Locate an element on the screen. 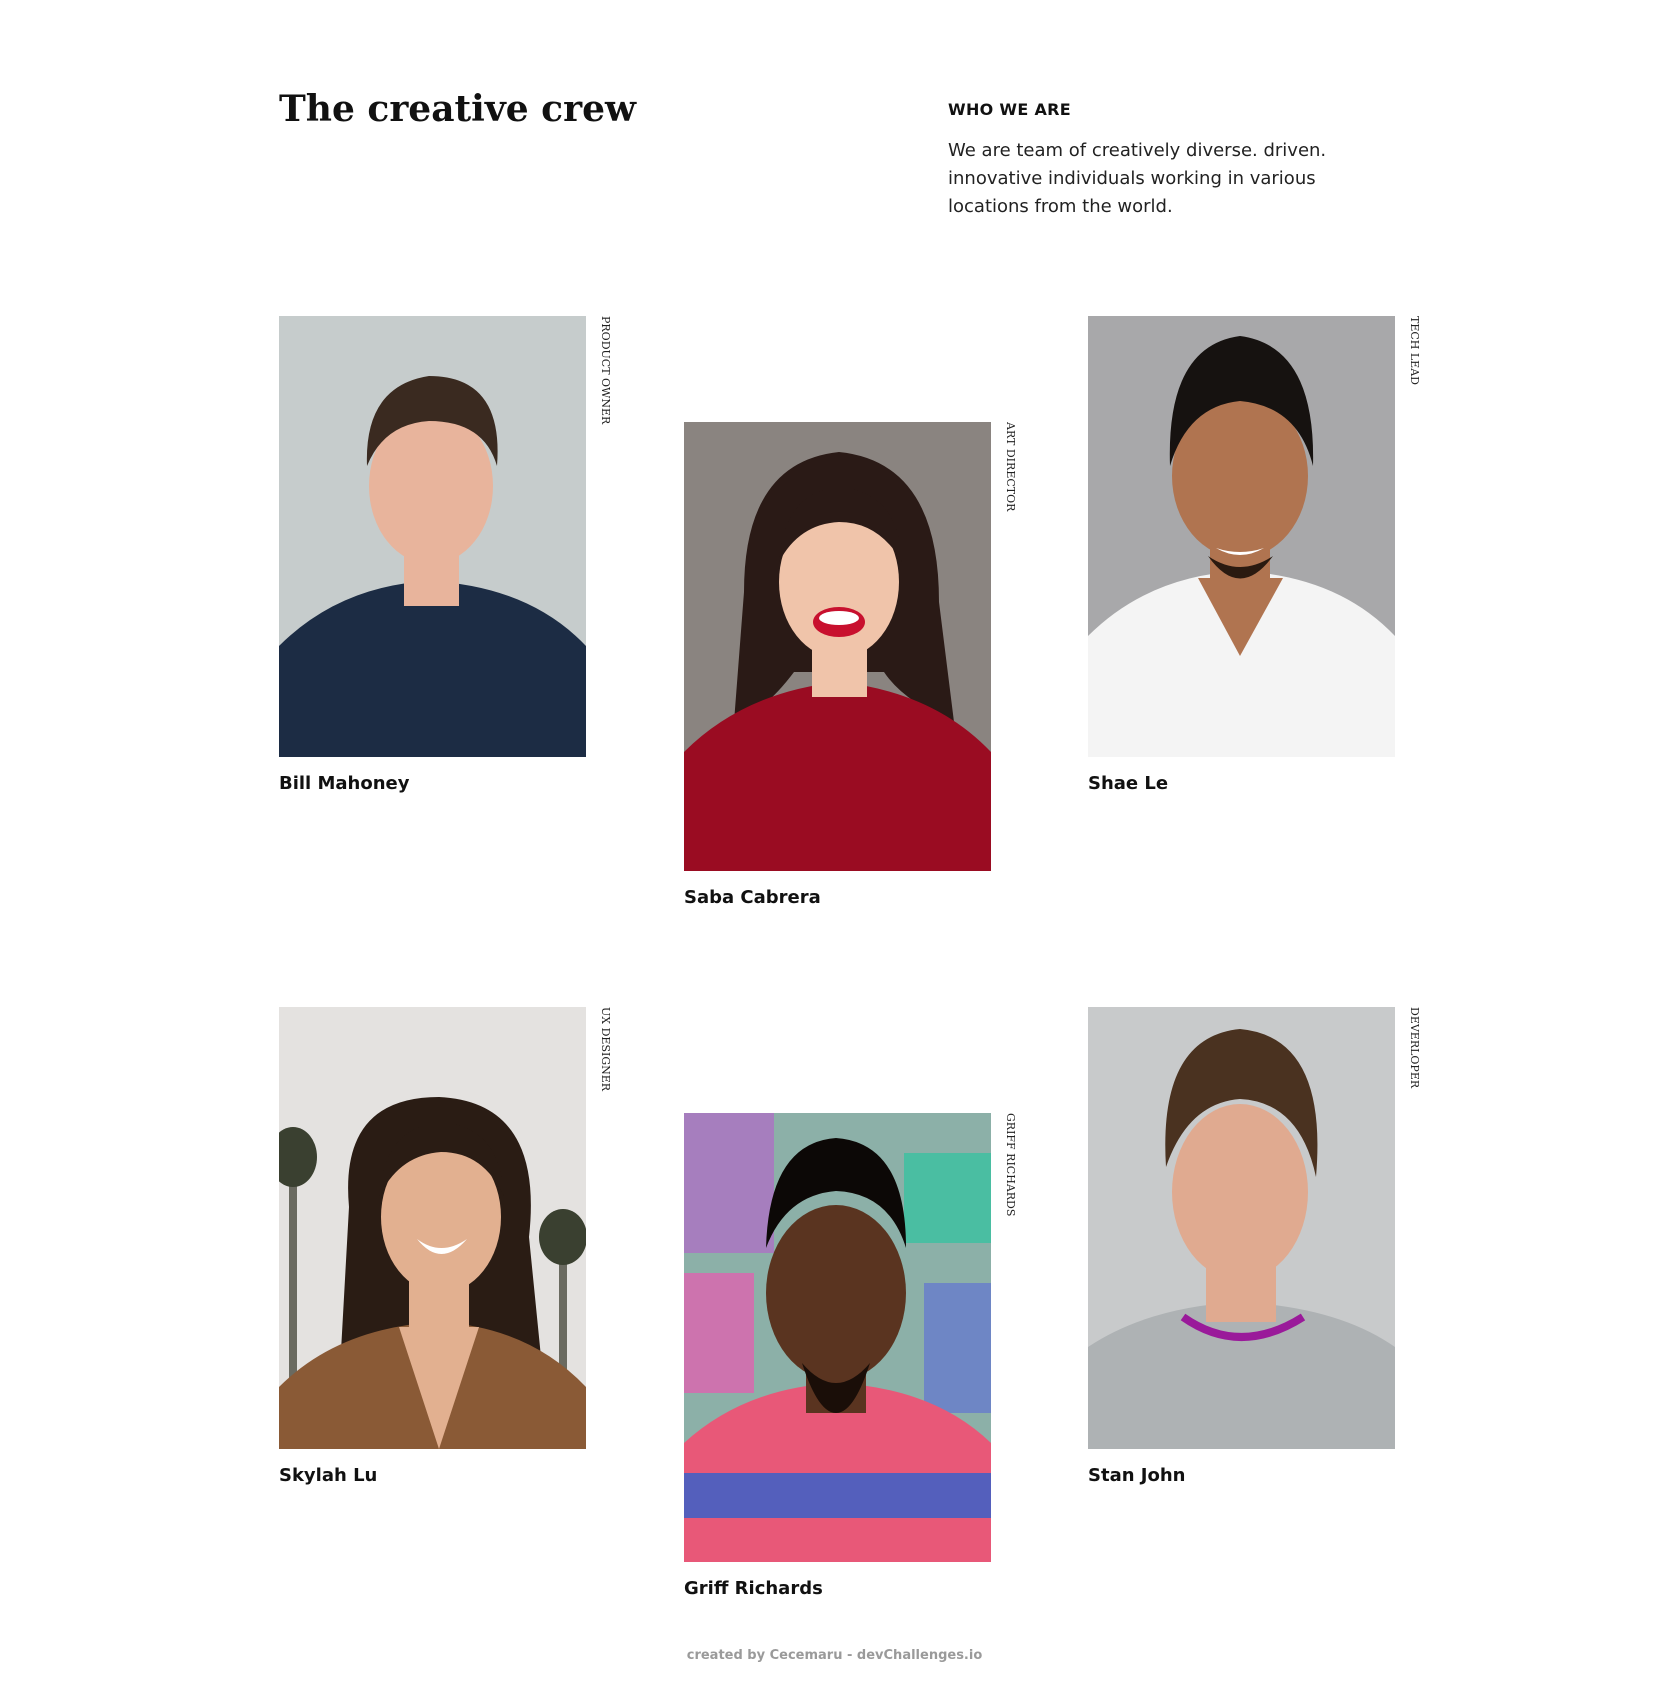 The width and height of the screenshot is (1669, 1688). team-name: Shae Le is located at coordinates (1128, 783).